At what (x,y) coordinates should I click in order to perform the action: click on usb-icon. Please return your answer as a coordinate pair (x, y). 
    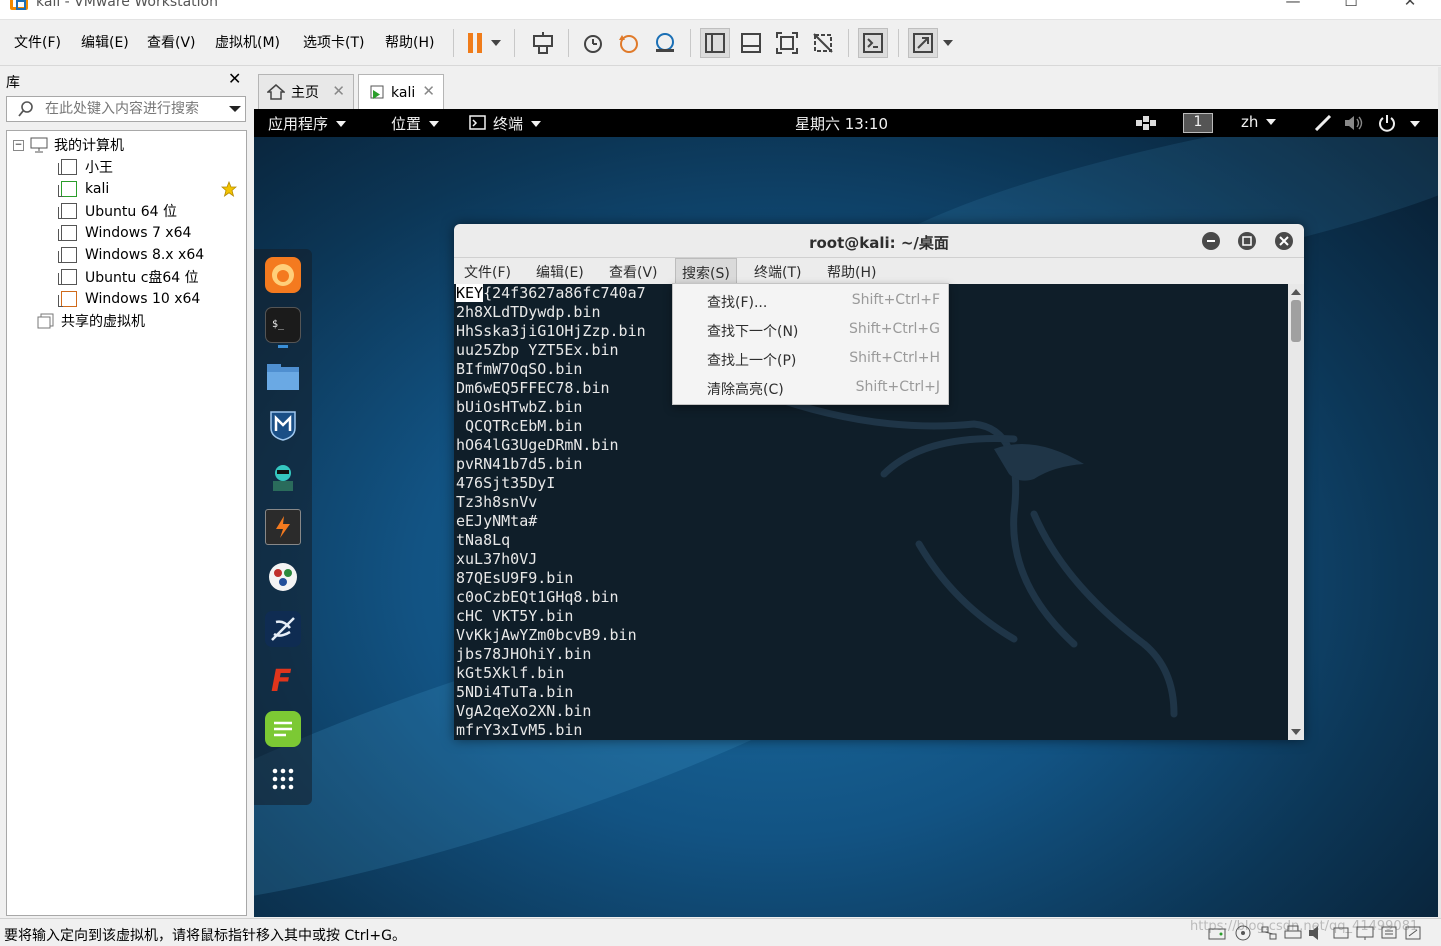
    Looking at the image, I should click on (1341, 933).